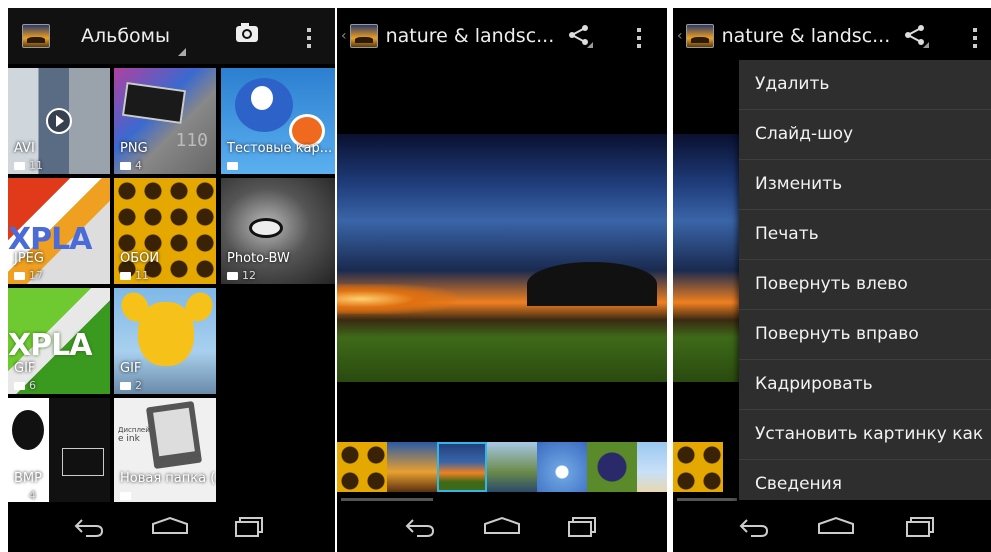 This screenshot has height=552, width=991. Describe the element at coordinates (154, 103) in the screenshot. I see `device-thumbnail` at that location.